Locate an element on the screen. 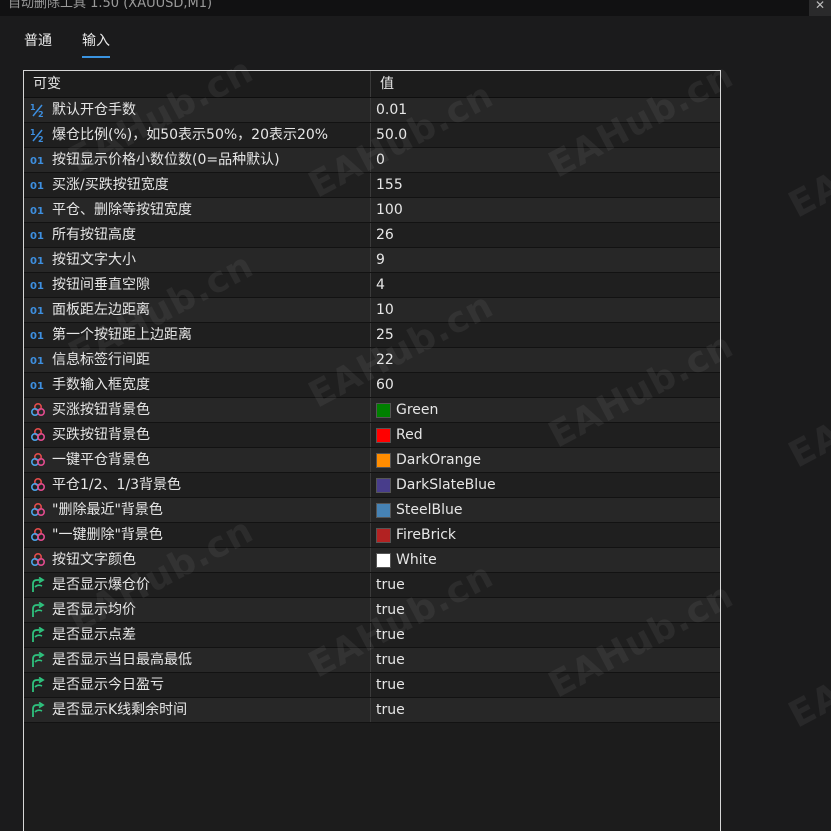  value-cell: SteelBlue is located at coordinates (546, 510).